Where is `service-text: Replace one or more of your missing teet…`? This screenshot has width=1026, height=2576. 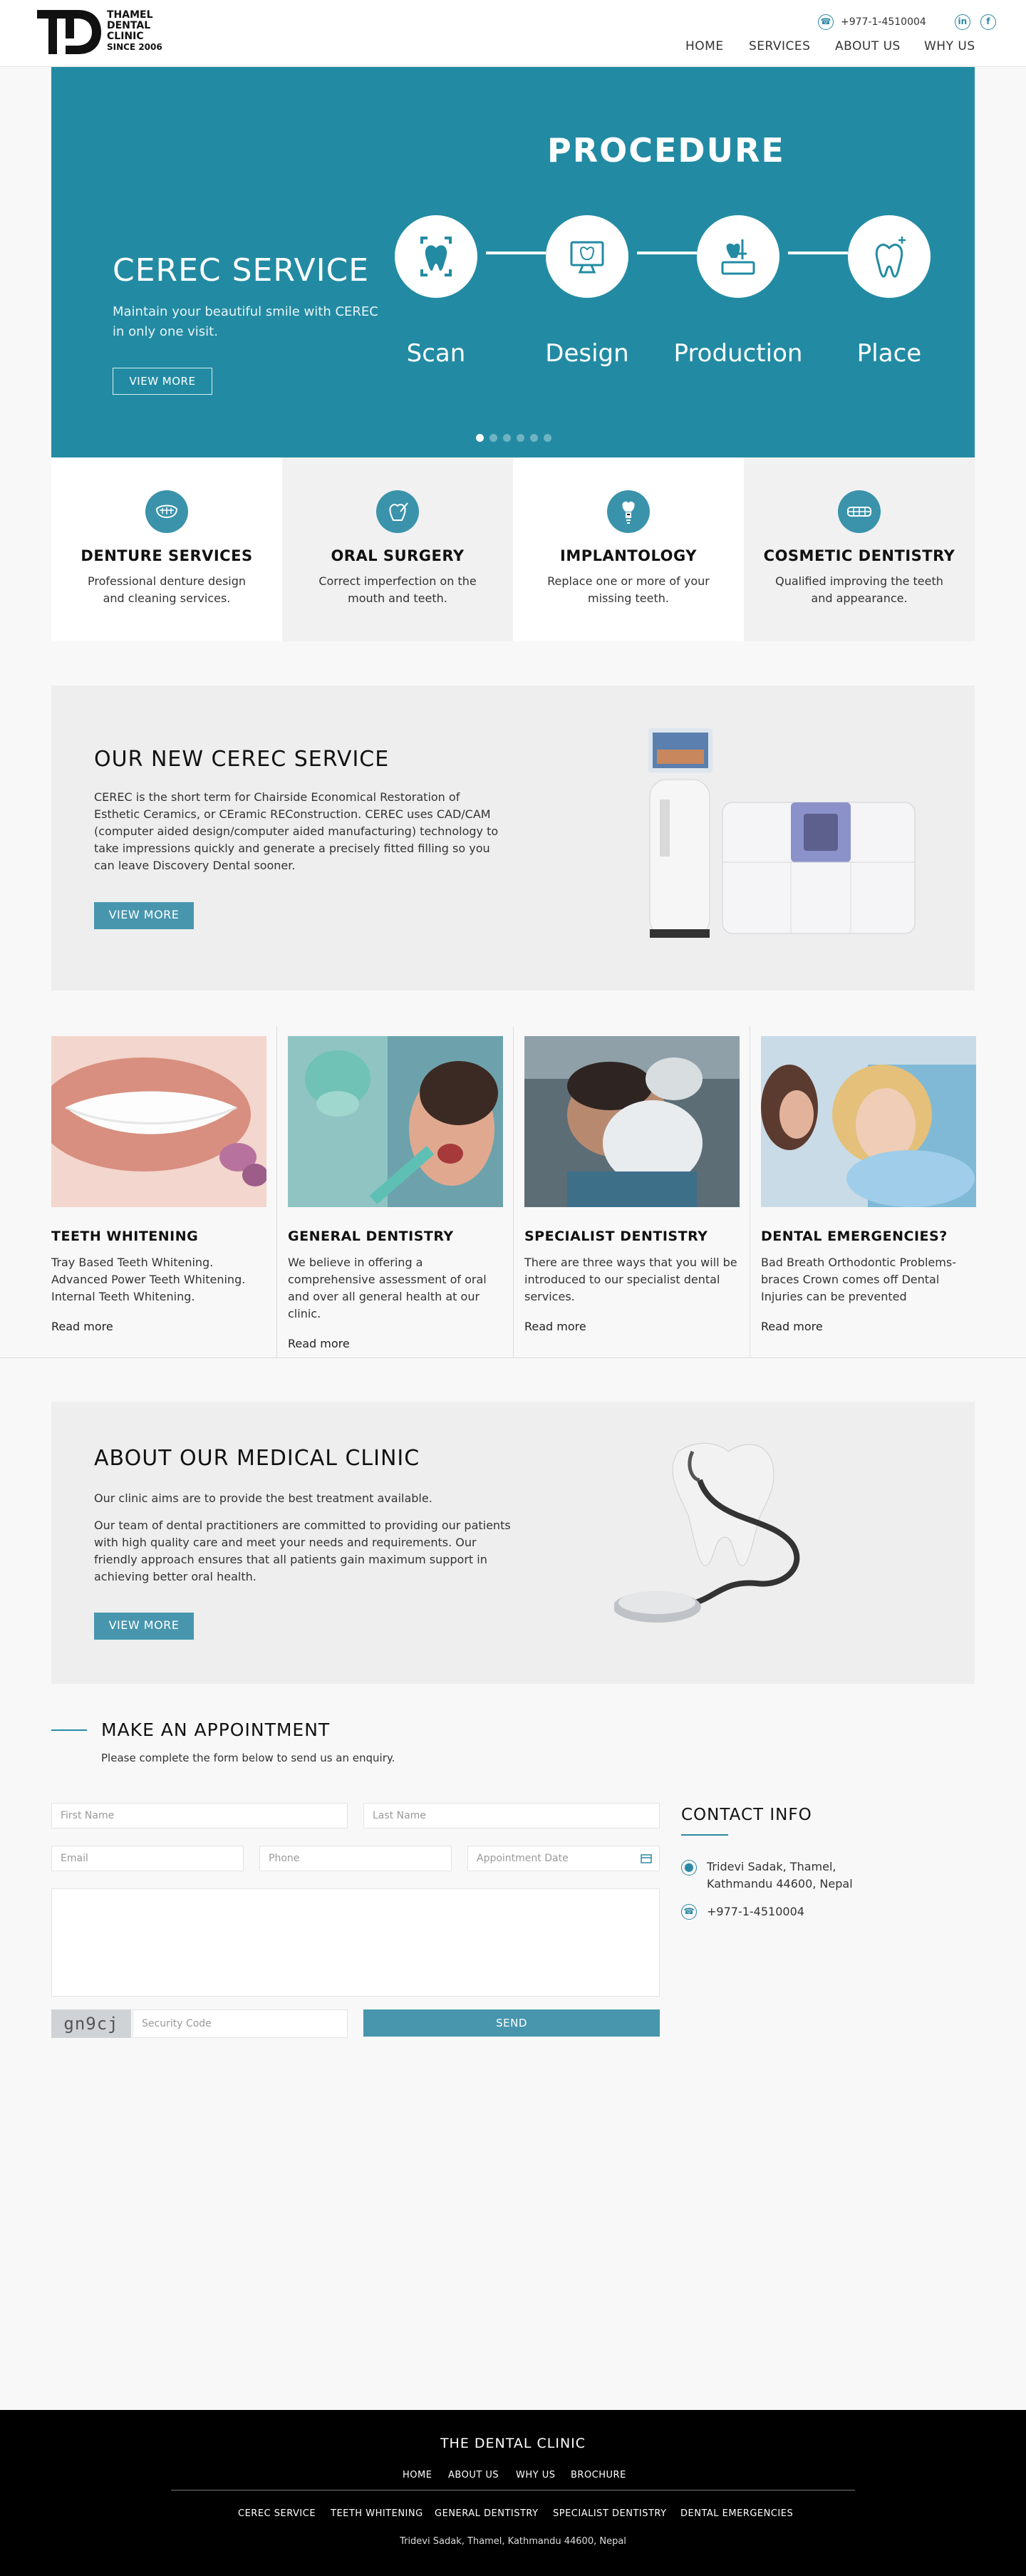 service-text: Replace one or more of your missing teet… is located at coordinates (628, 590).